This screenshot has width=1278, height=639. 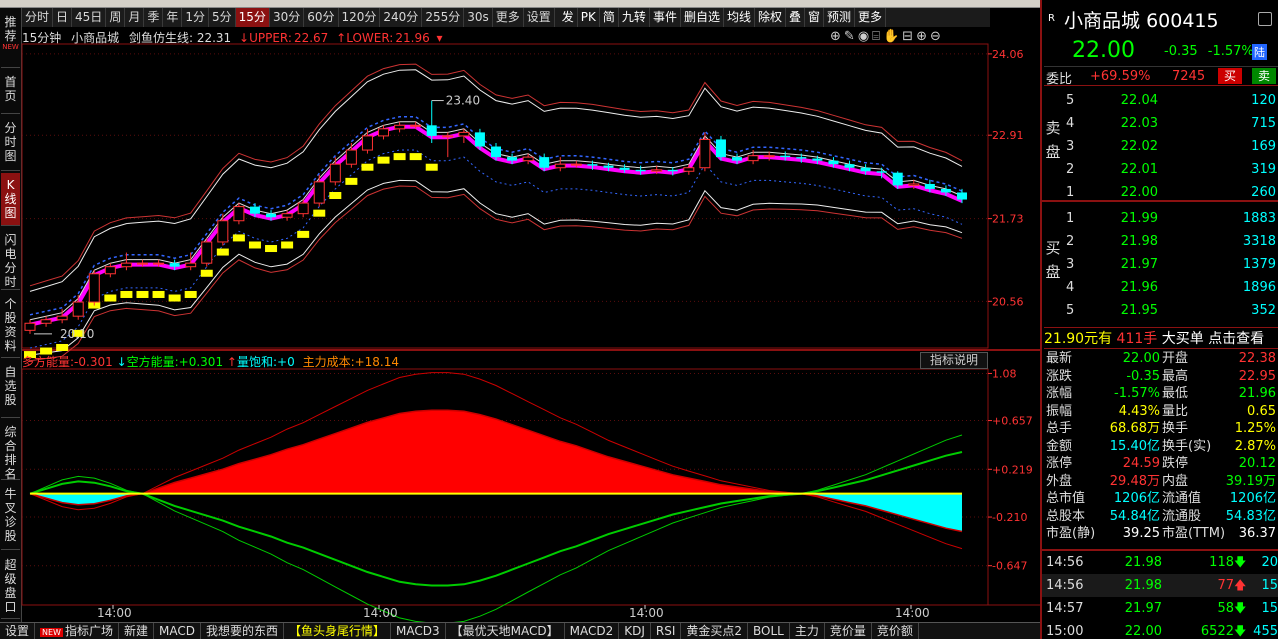 I want to click on tick-row: 14:56 21.98 118 🡇 20, so click(x=1160, y=562).